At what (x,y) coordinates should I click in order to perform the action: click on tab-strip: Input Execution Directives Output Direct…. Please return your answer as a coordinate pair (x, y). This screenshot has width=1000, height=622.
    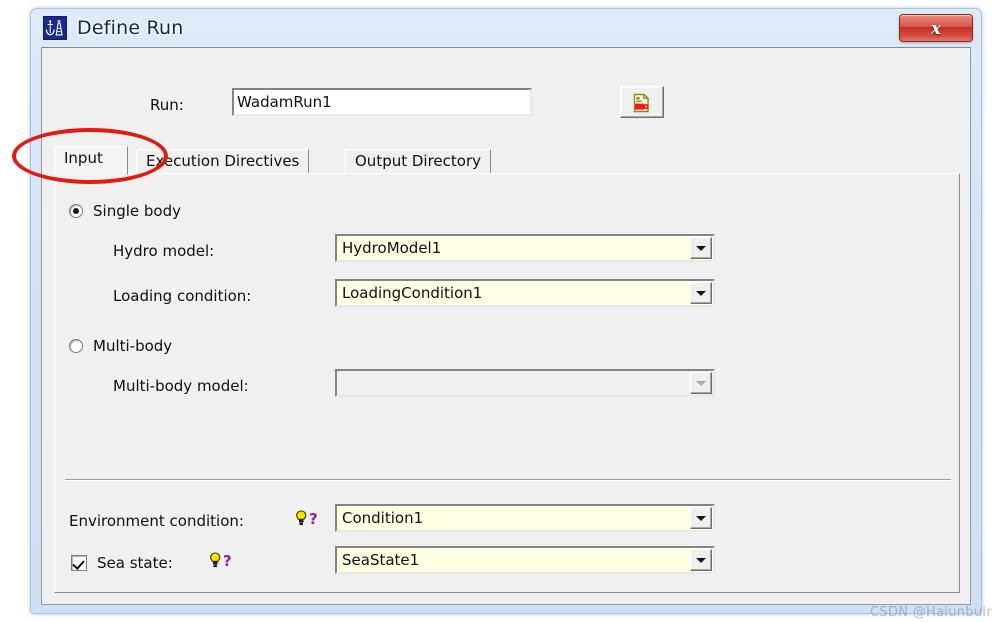
    Looking at the image, I should click on (507, 160).